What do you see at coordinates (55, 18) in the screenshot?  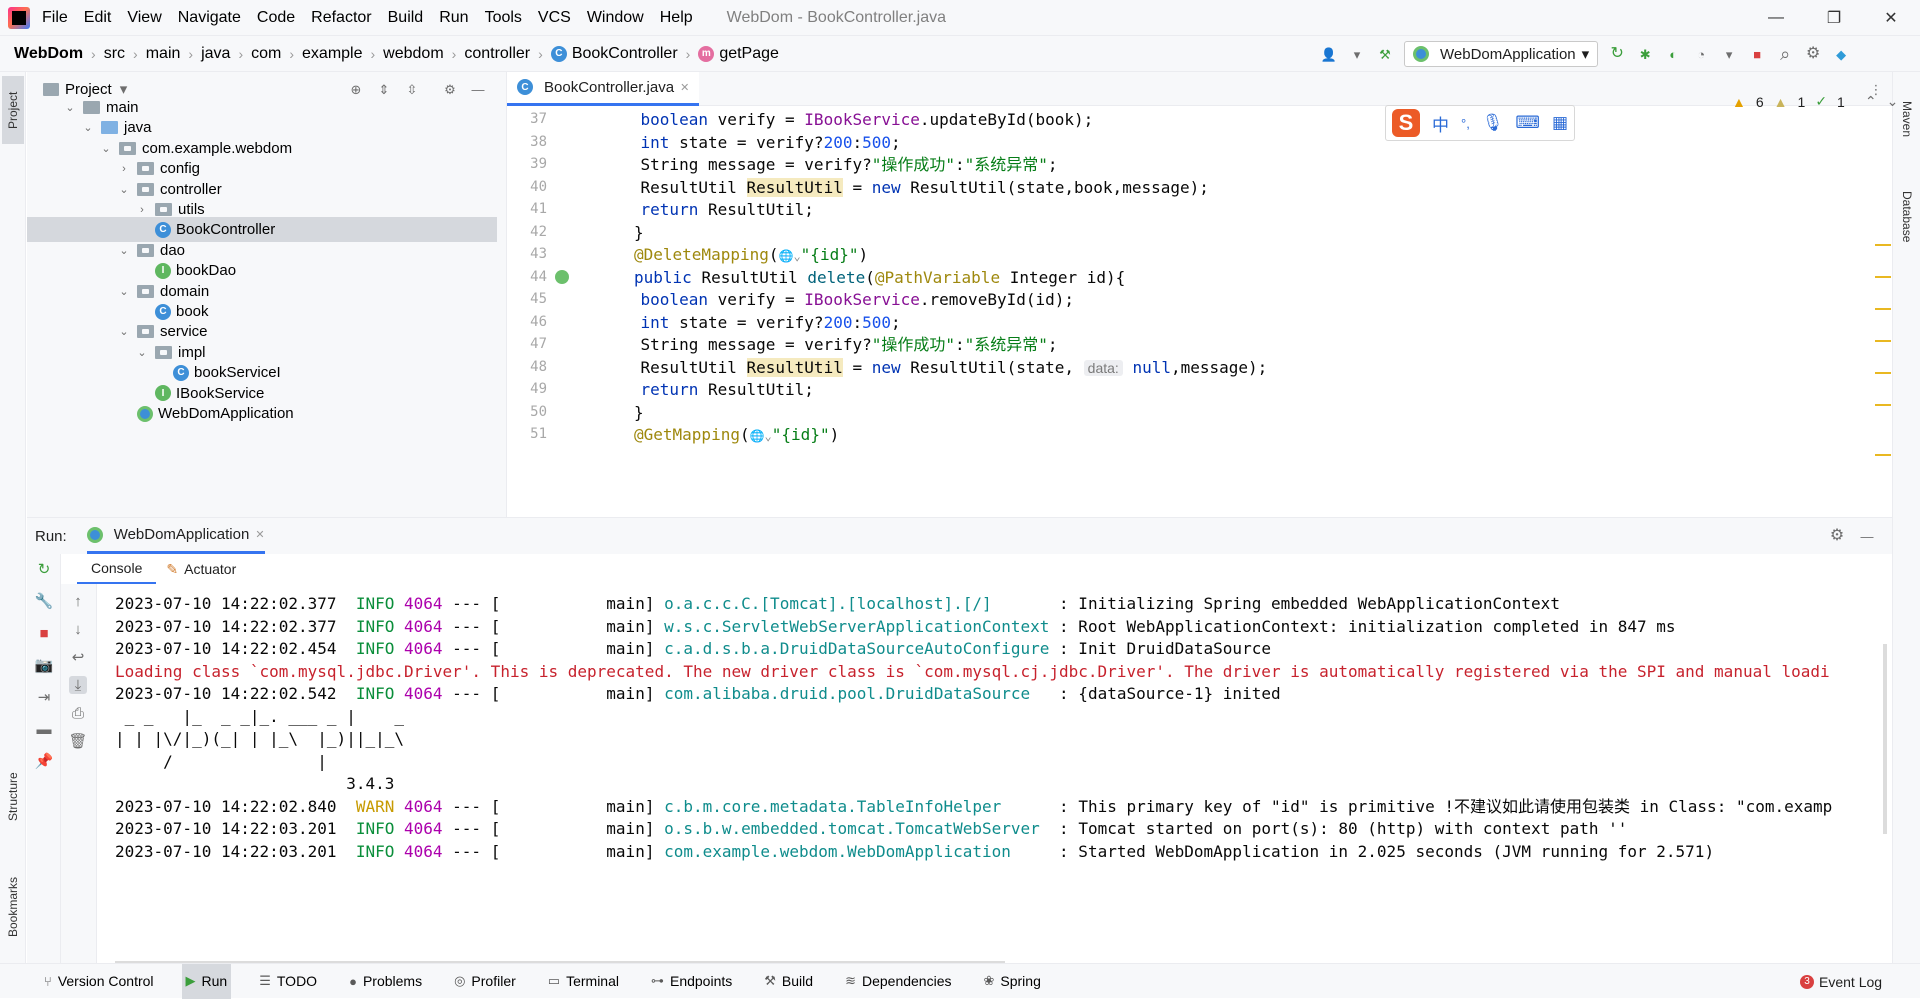 I see `menu-file: File` at bounding box center [55, 18].